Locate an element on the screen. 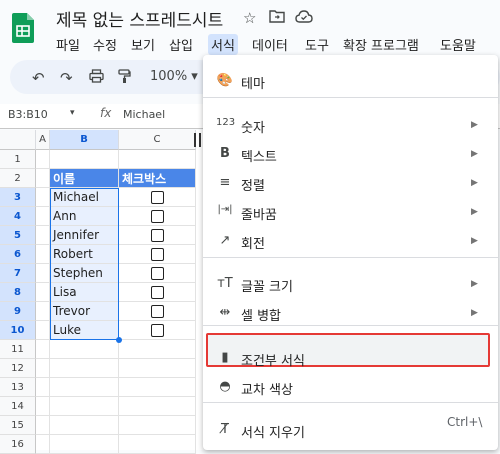 The width and height of the screenshot is (500, 454). menu-tools: 도구 is located at coordinates (317, 44).